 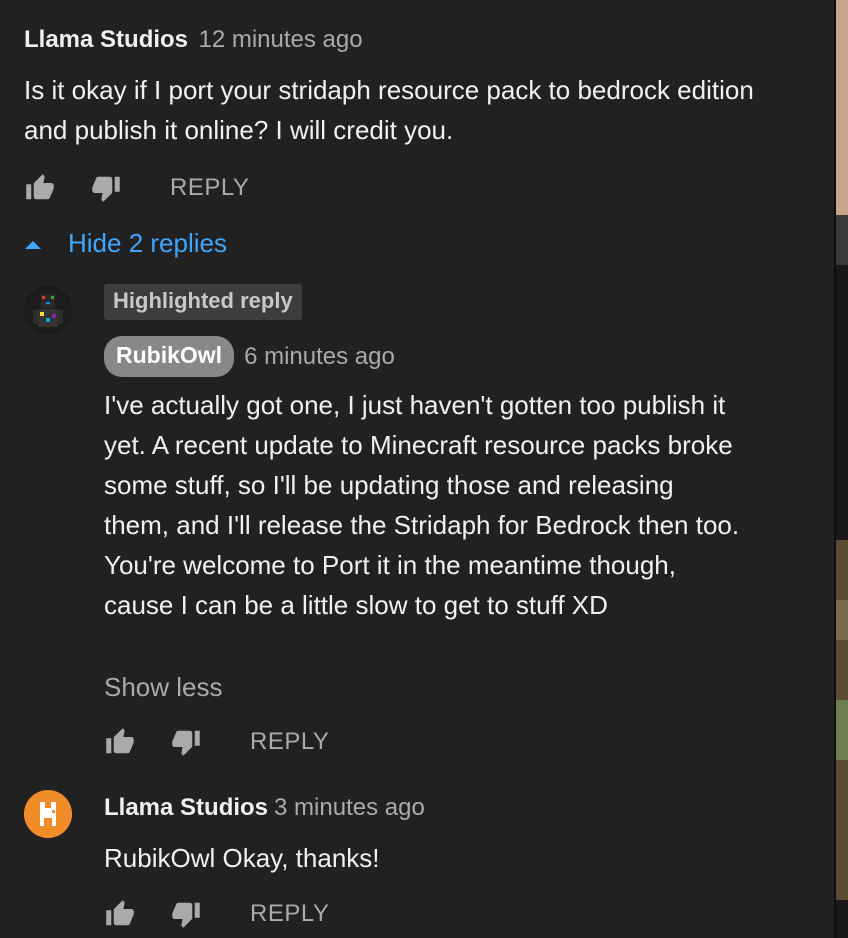 I want to click on minecraft-skin-avatar-icon, so click(x=48, y=310).